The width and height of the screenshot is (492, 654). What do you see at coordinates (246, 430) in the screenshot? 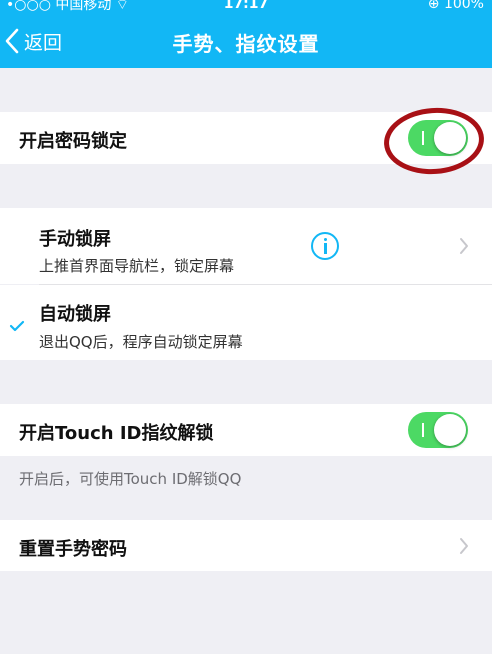
I see `touch-id-row: 开启Touch ID指纹解锁` at bounding box center [246, 430].